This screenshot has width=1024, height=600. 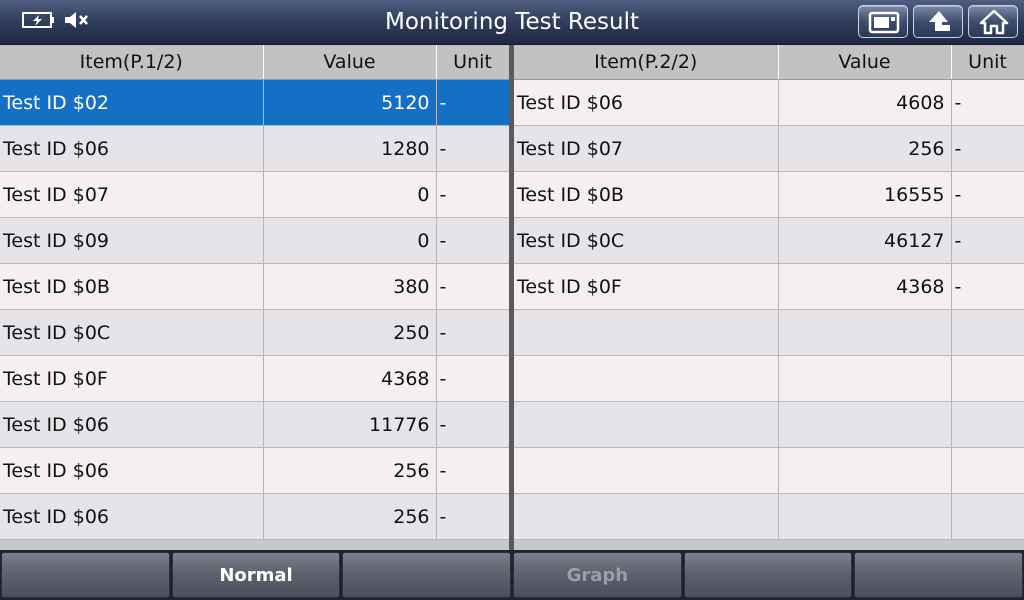 I want to click on normal-button: Normal, so click(x=256, y=575).